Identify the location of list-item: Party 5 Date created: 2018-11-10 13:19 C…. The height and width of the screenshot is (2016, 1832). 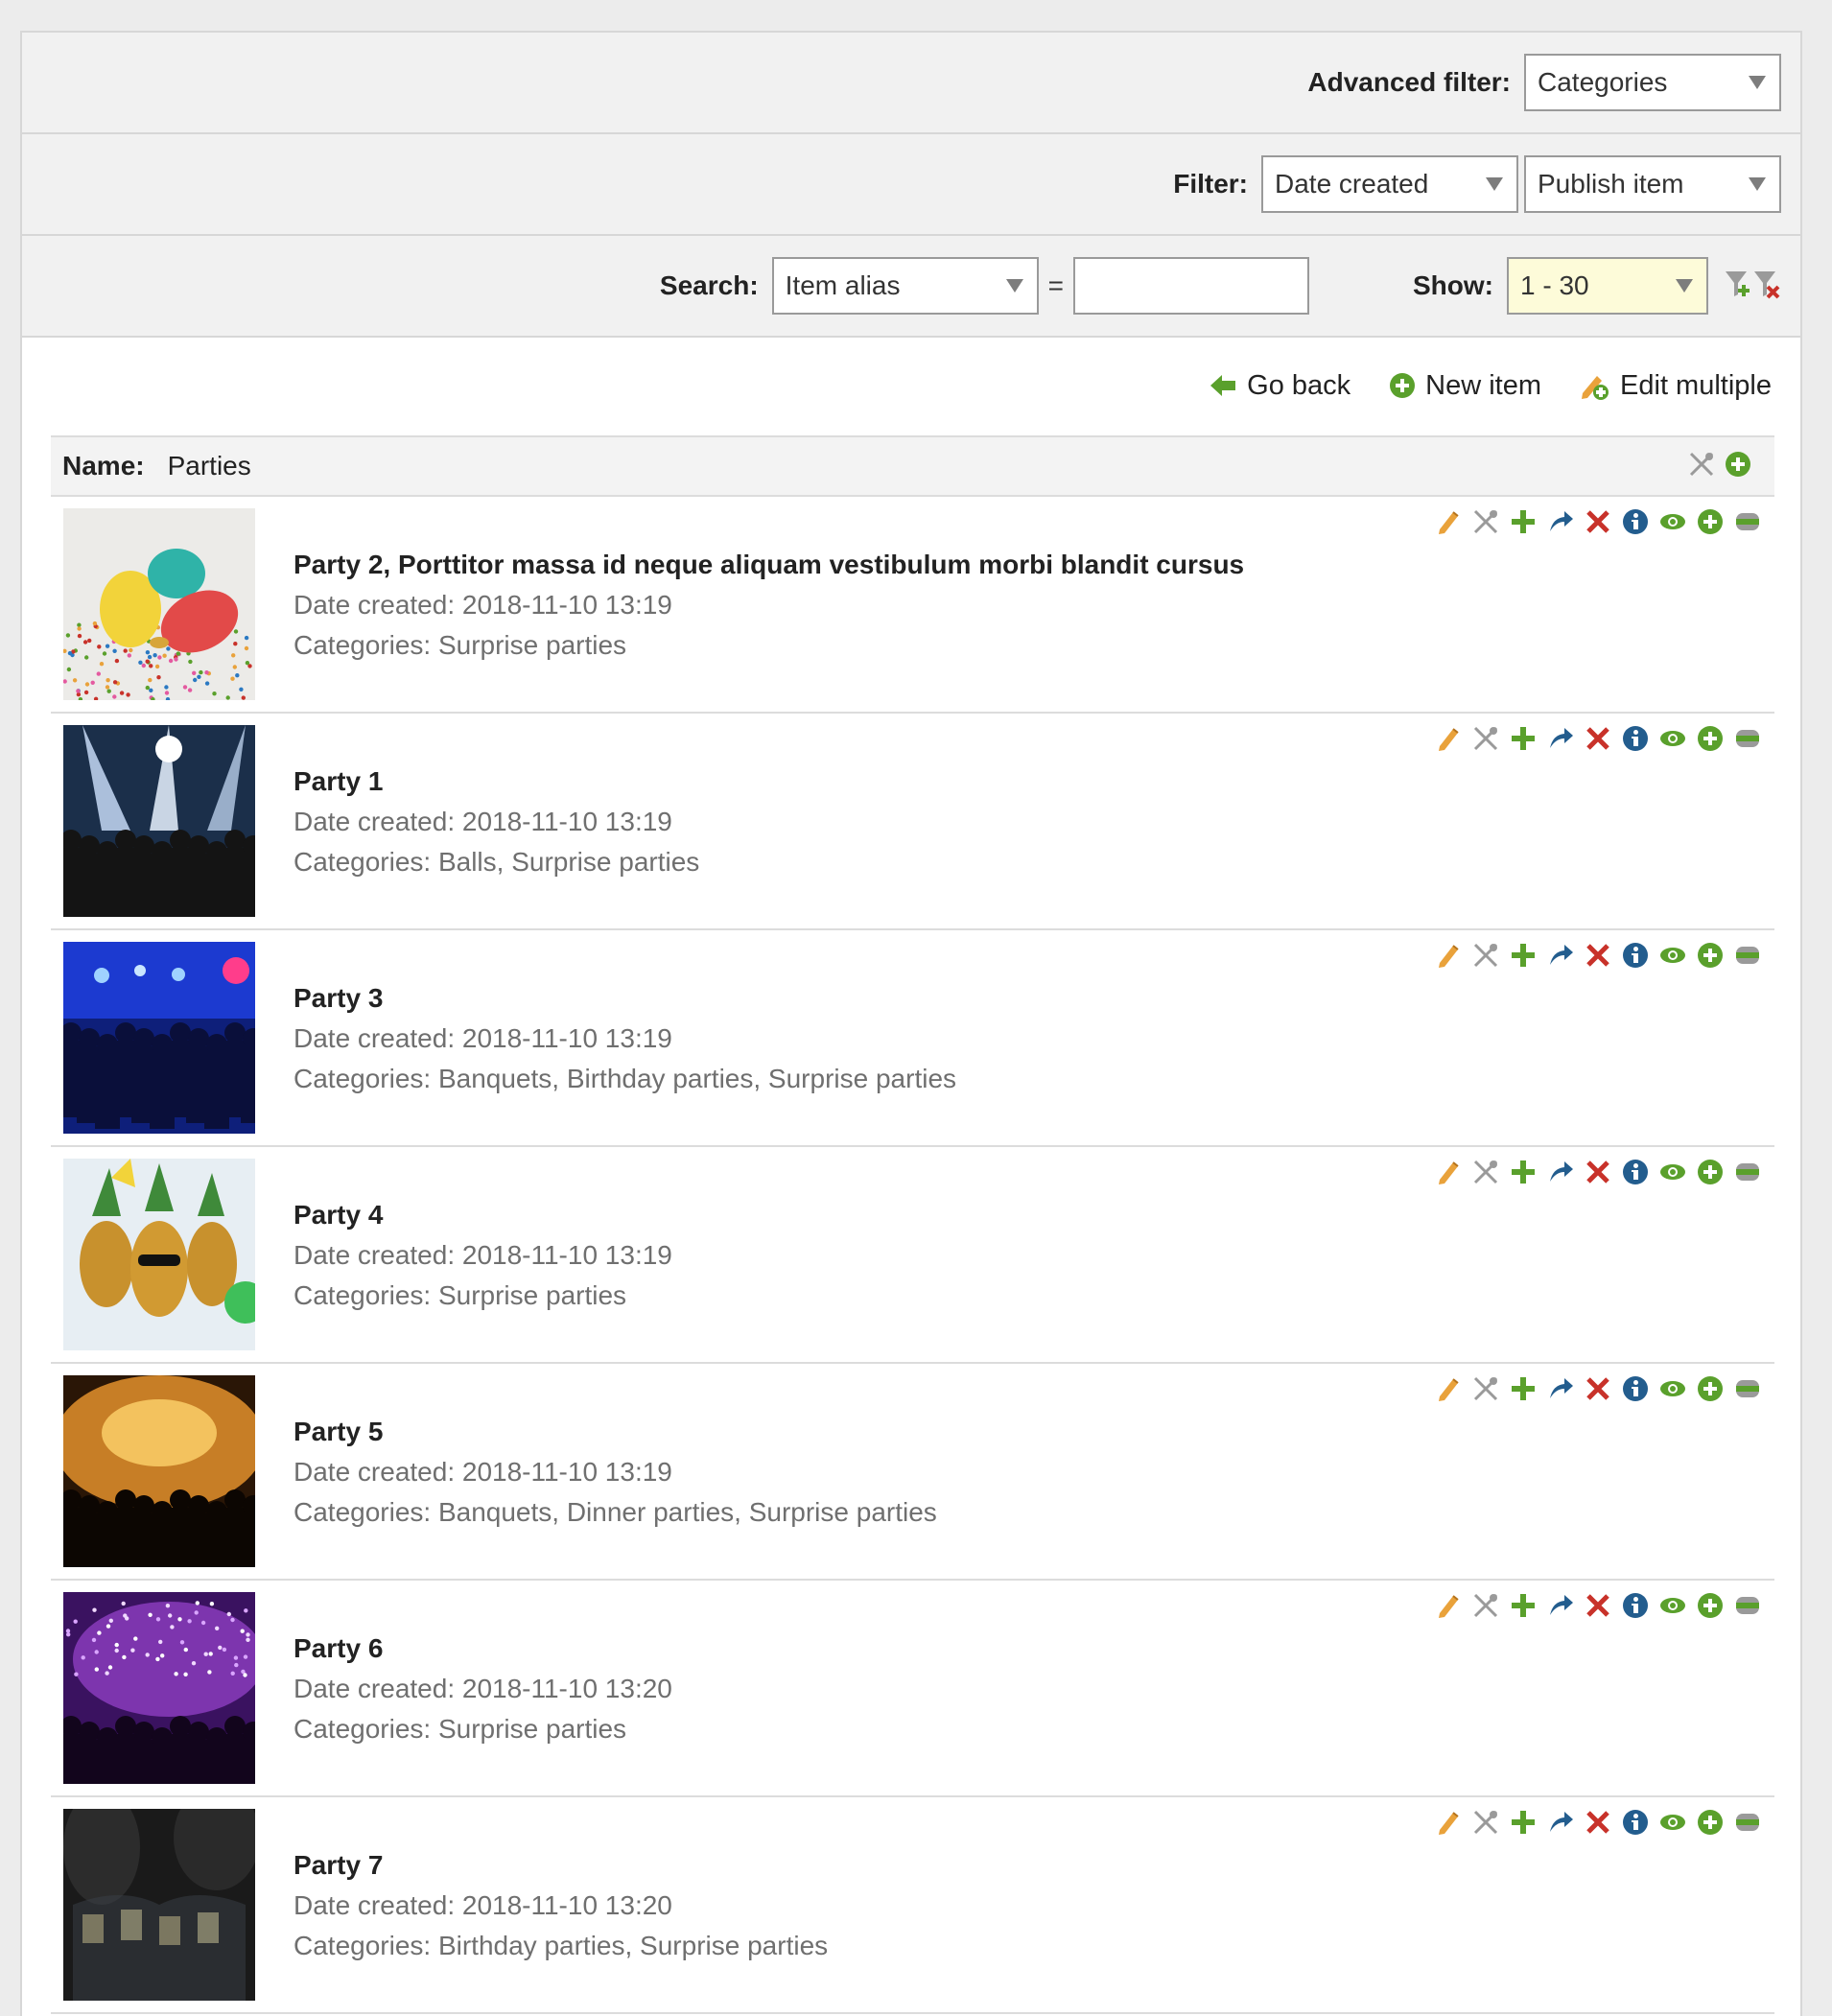
(912, 1473).